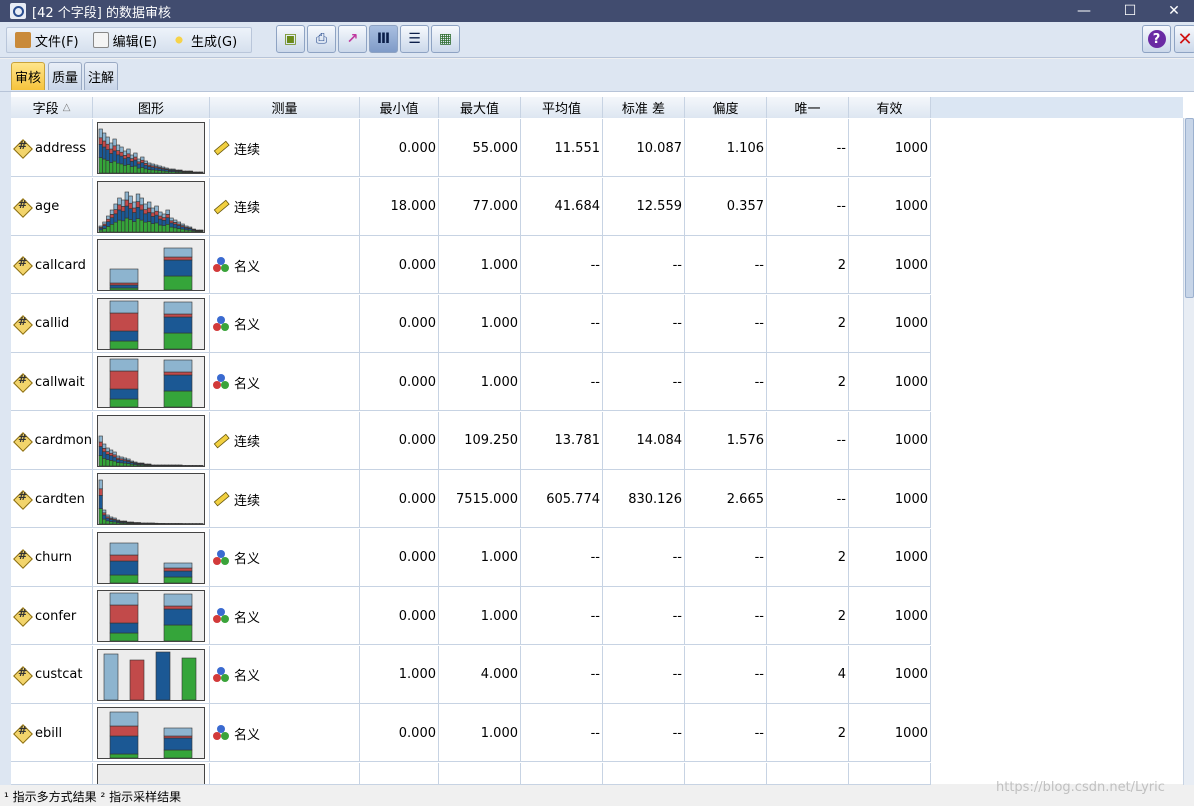  Describe the element at coordinates (644, 107) in the screenshot. I see `col-header-std: 标准 差` at that location.